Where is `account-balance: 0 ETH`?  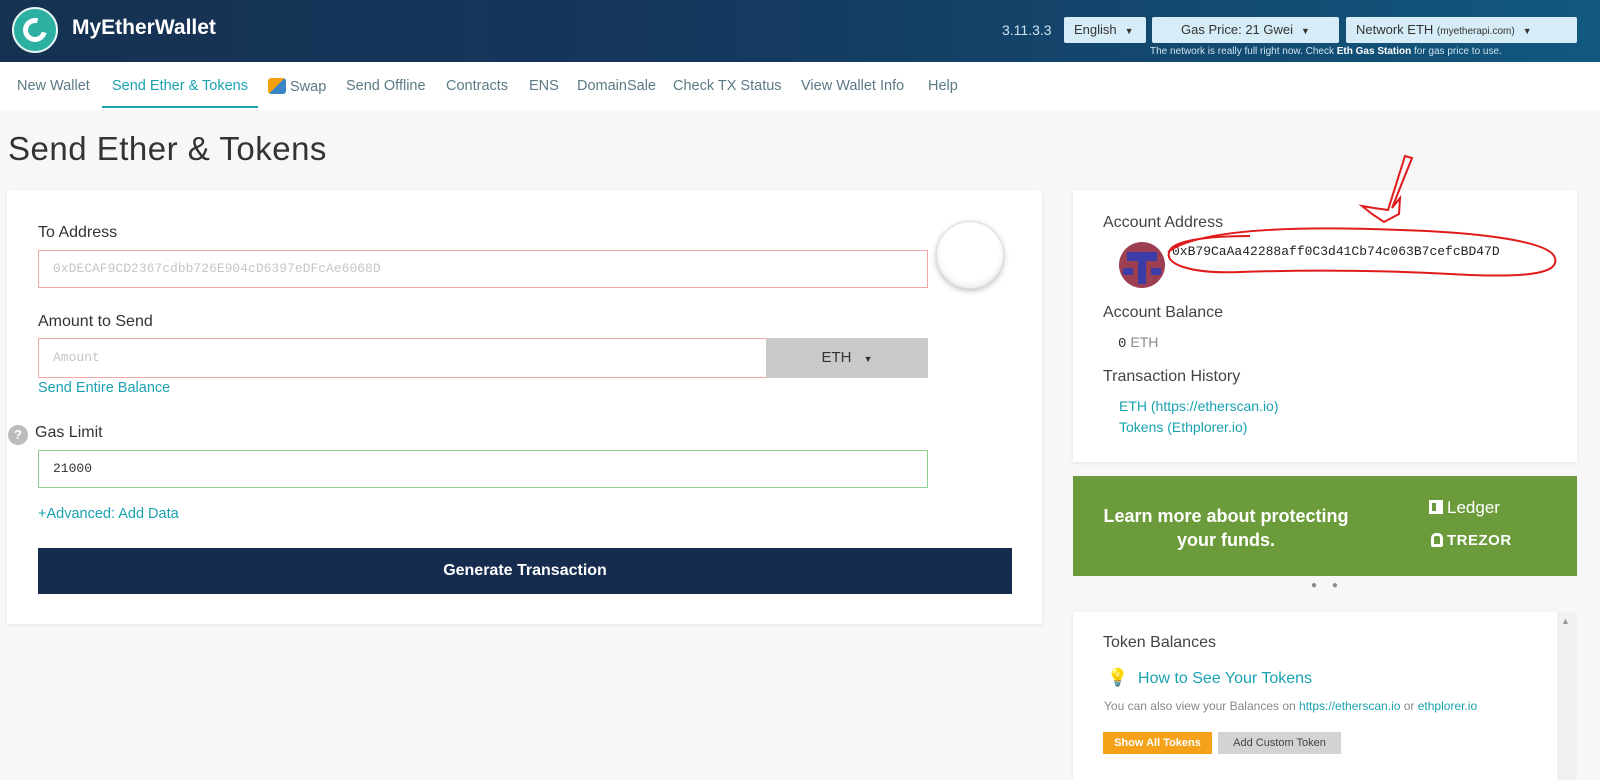 account-balance: 0 ETH is located at coordinates (1138, 343).